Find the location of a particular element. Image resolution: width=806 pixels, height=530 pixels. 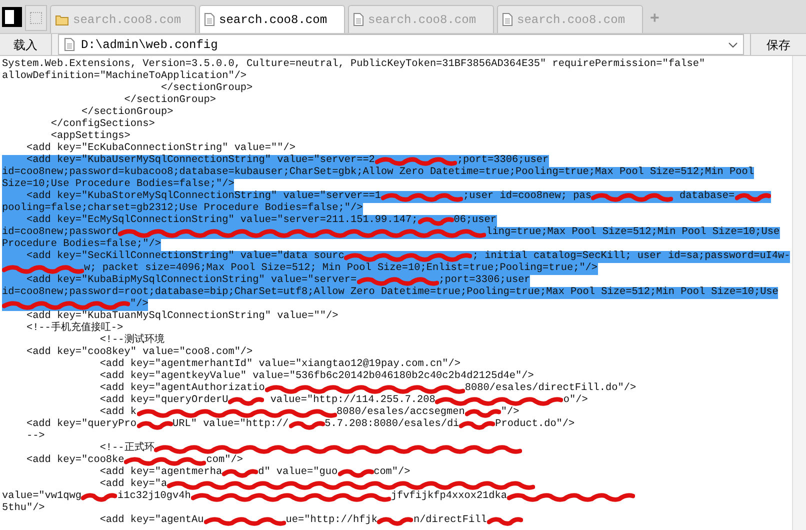

code-line: <add key="coo8ke is located at coordinates (74, 460).